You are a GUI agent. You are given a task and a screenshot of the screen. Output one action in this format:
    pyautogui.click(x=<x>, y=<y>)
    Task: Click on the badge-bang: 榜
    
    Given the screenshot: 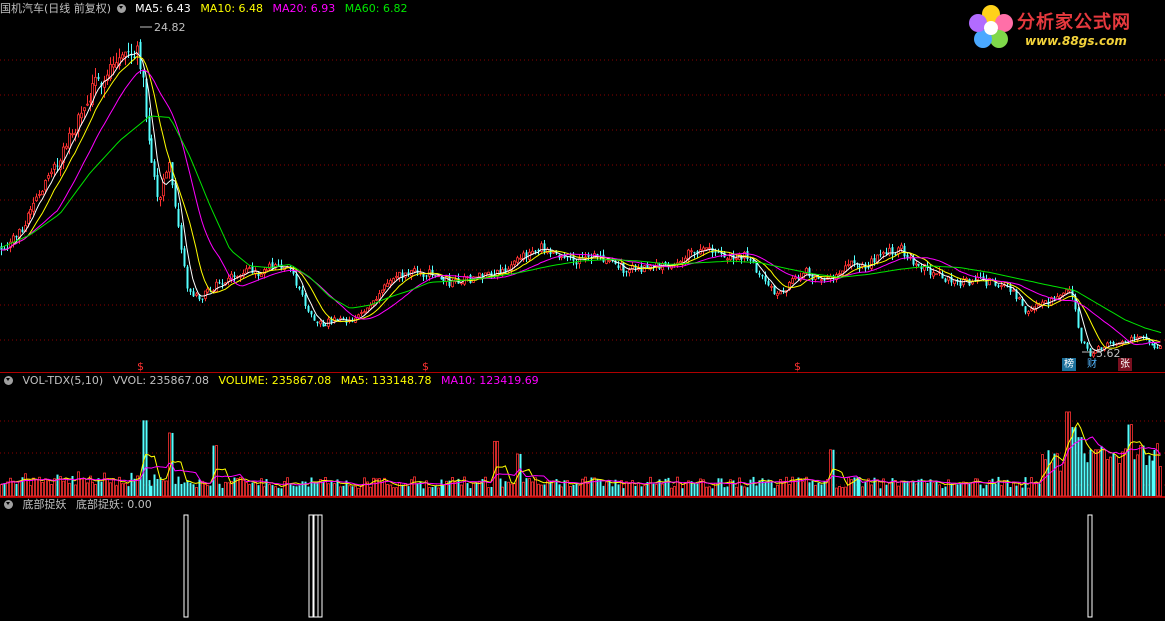 What is the action you would take?
    pyautogui.click(x=1069, y=364)
    